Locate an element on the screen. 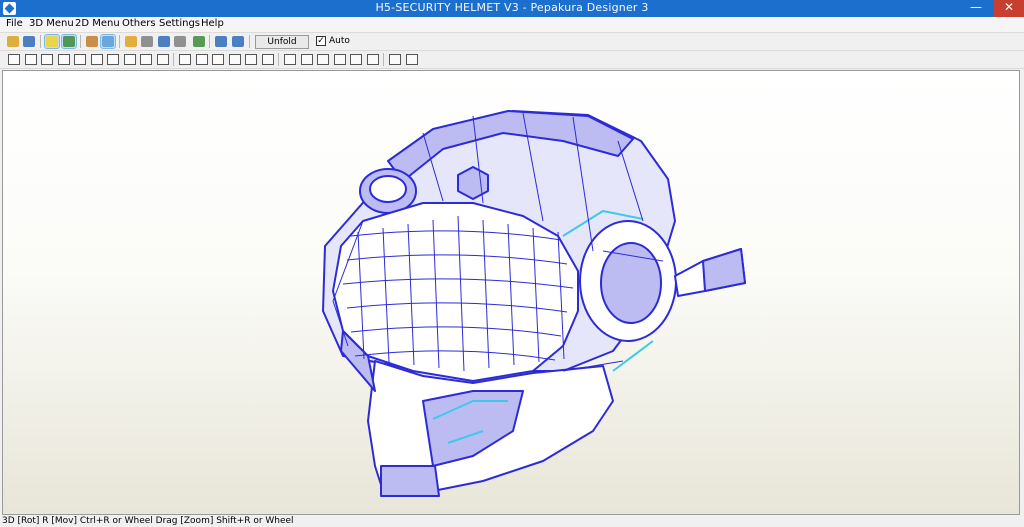 The height and width of the screenshot is (527, 1024). texture-cube-icon is located at coordinates (69, 41).